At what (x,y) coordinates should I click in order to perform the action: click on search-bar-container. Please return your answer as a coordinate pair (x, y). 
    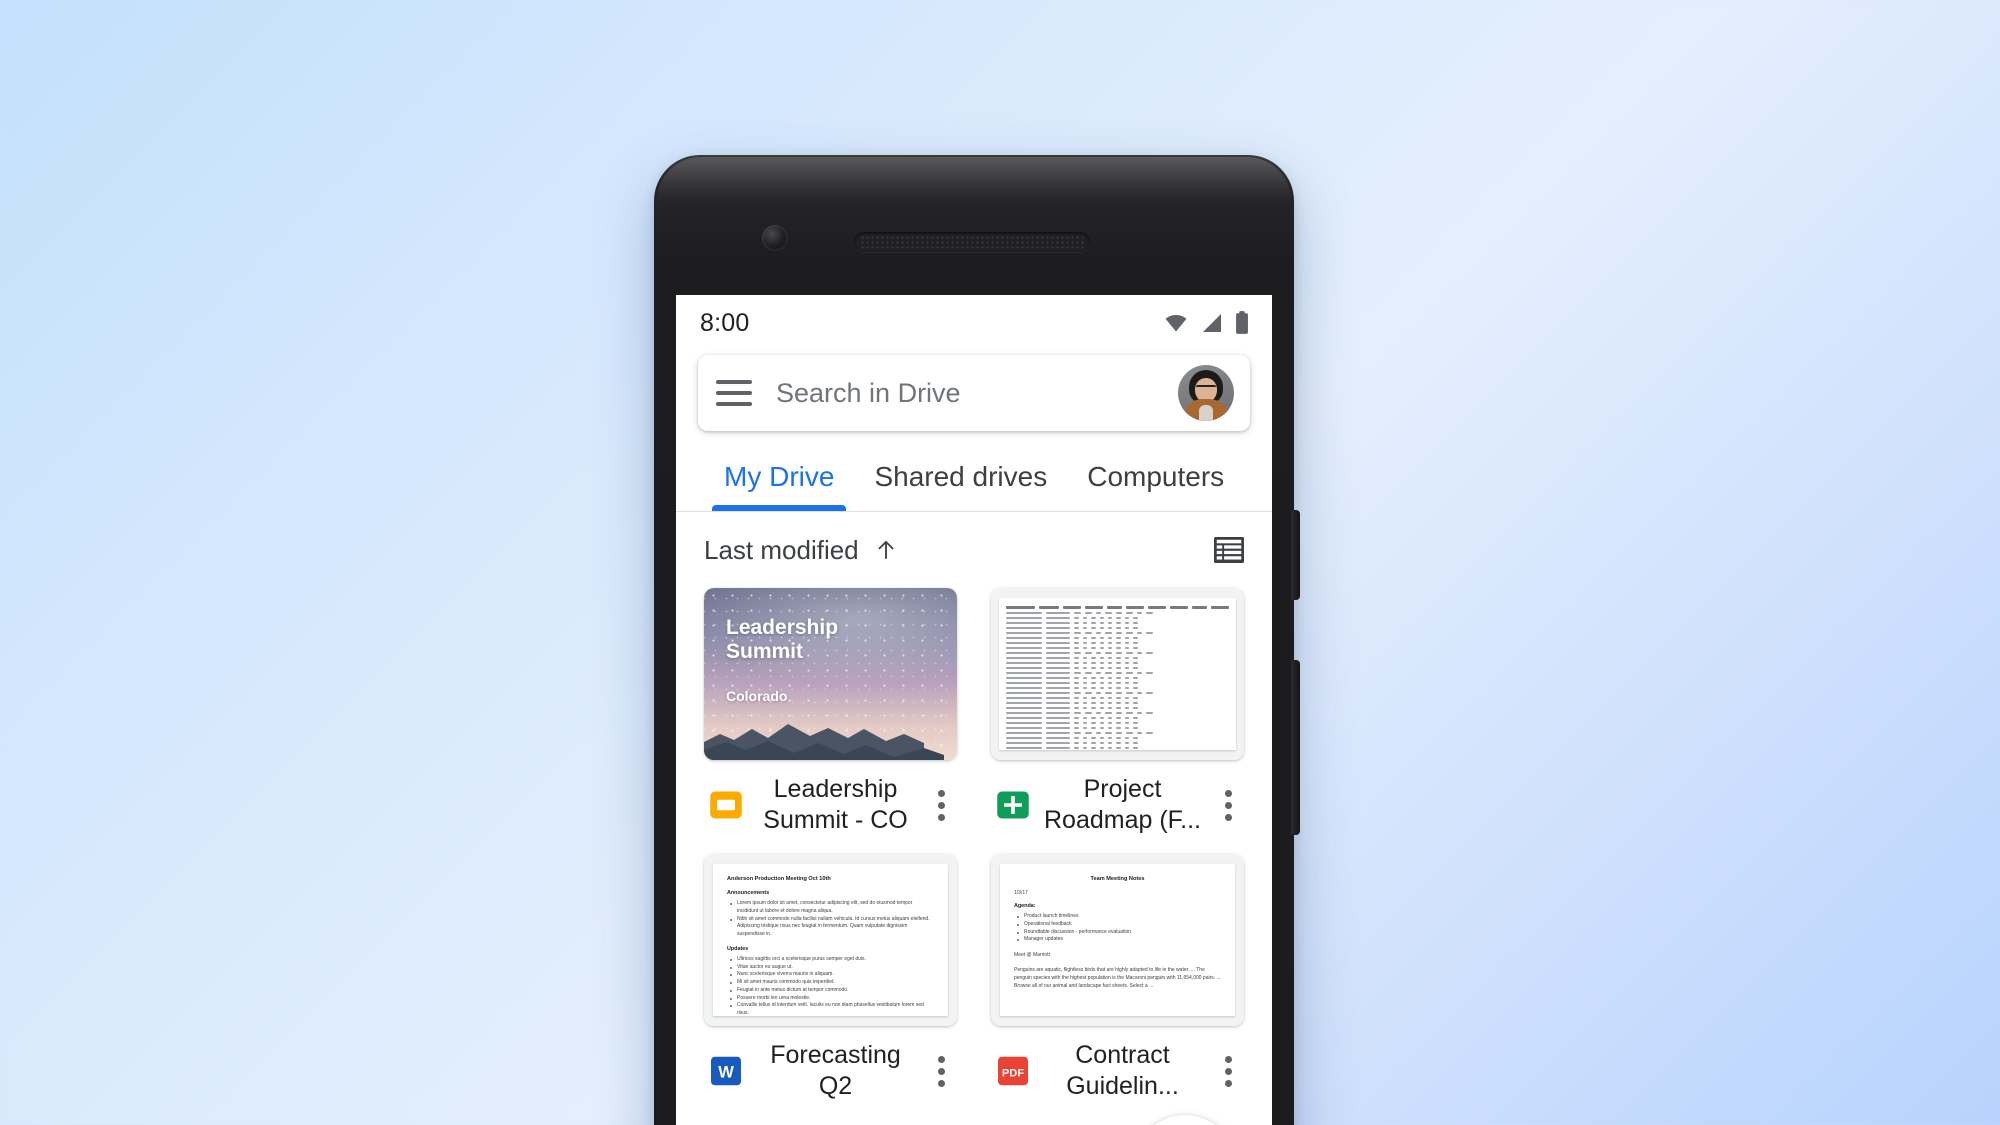
    Looking at the image, I should click on (974, 391).